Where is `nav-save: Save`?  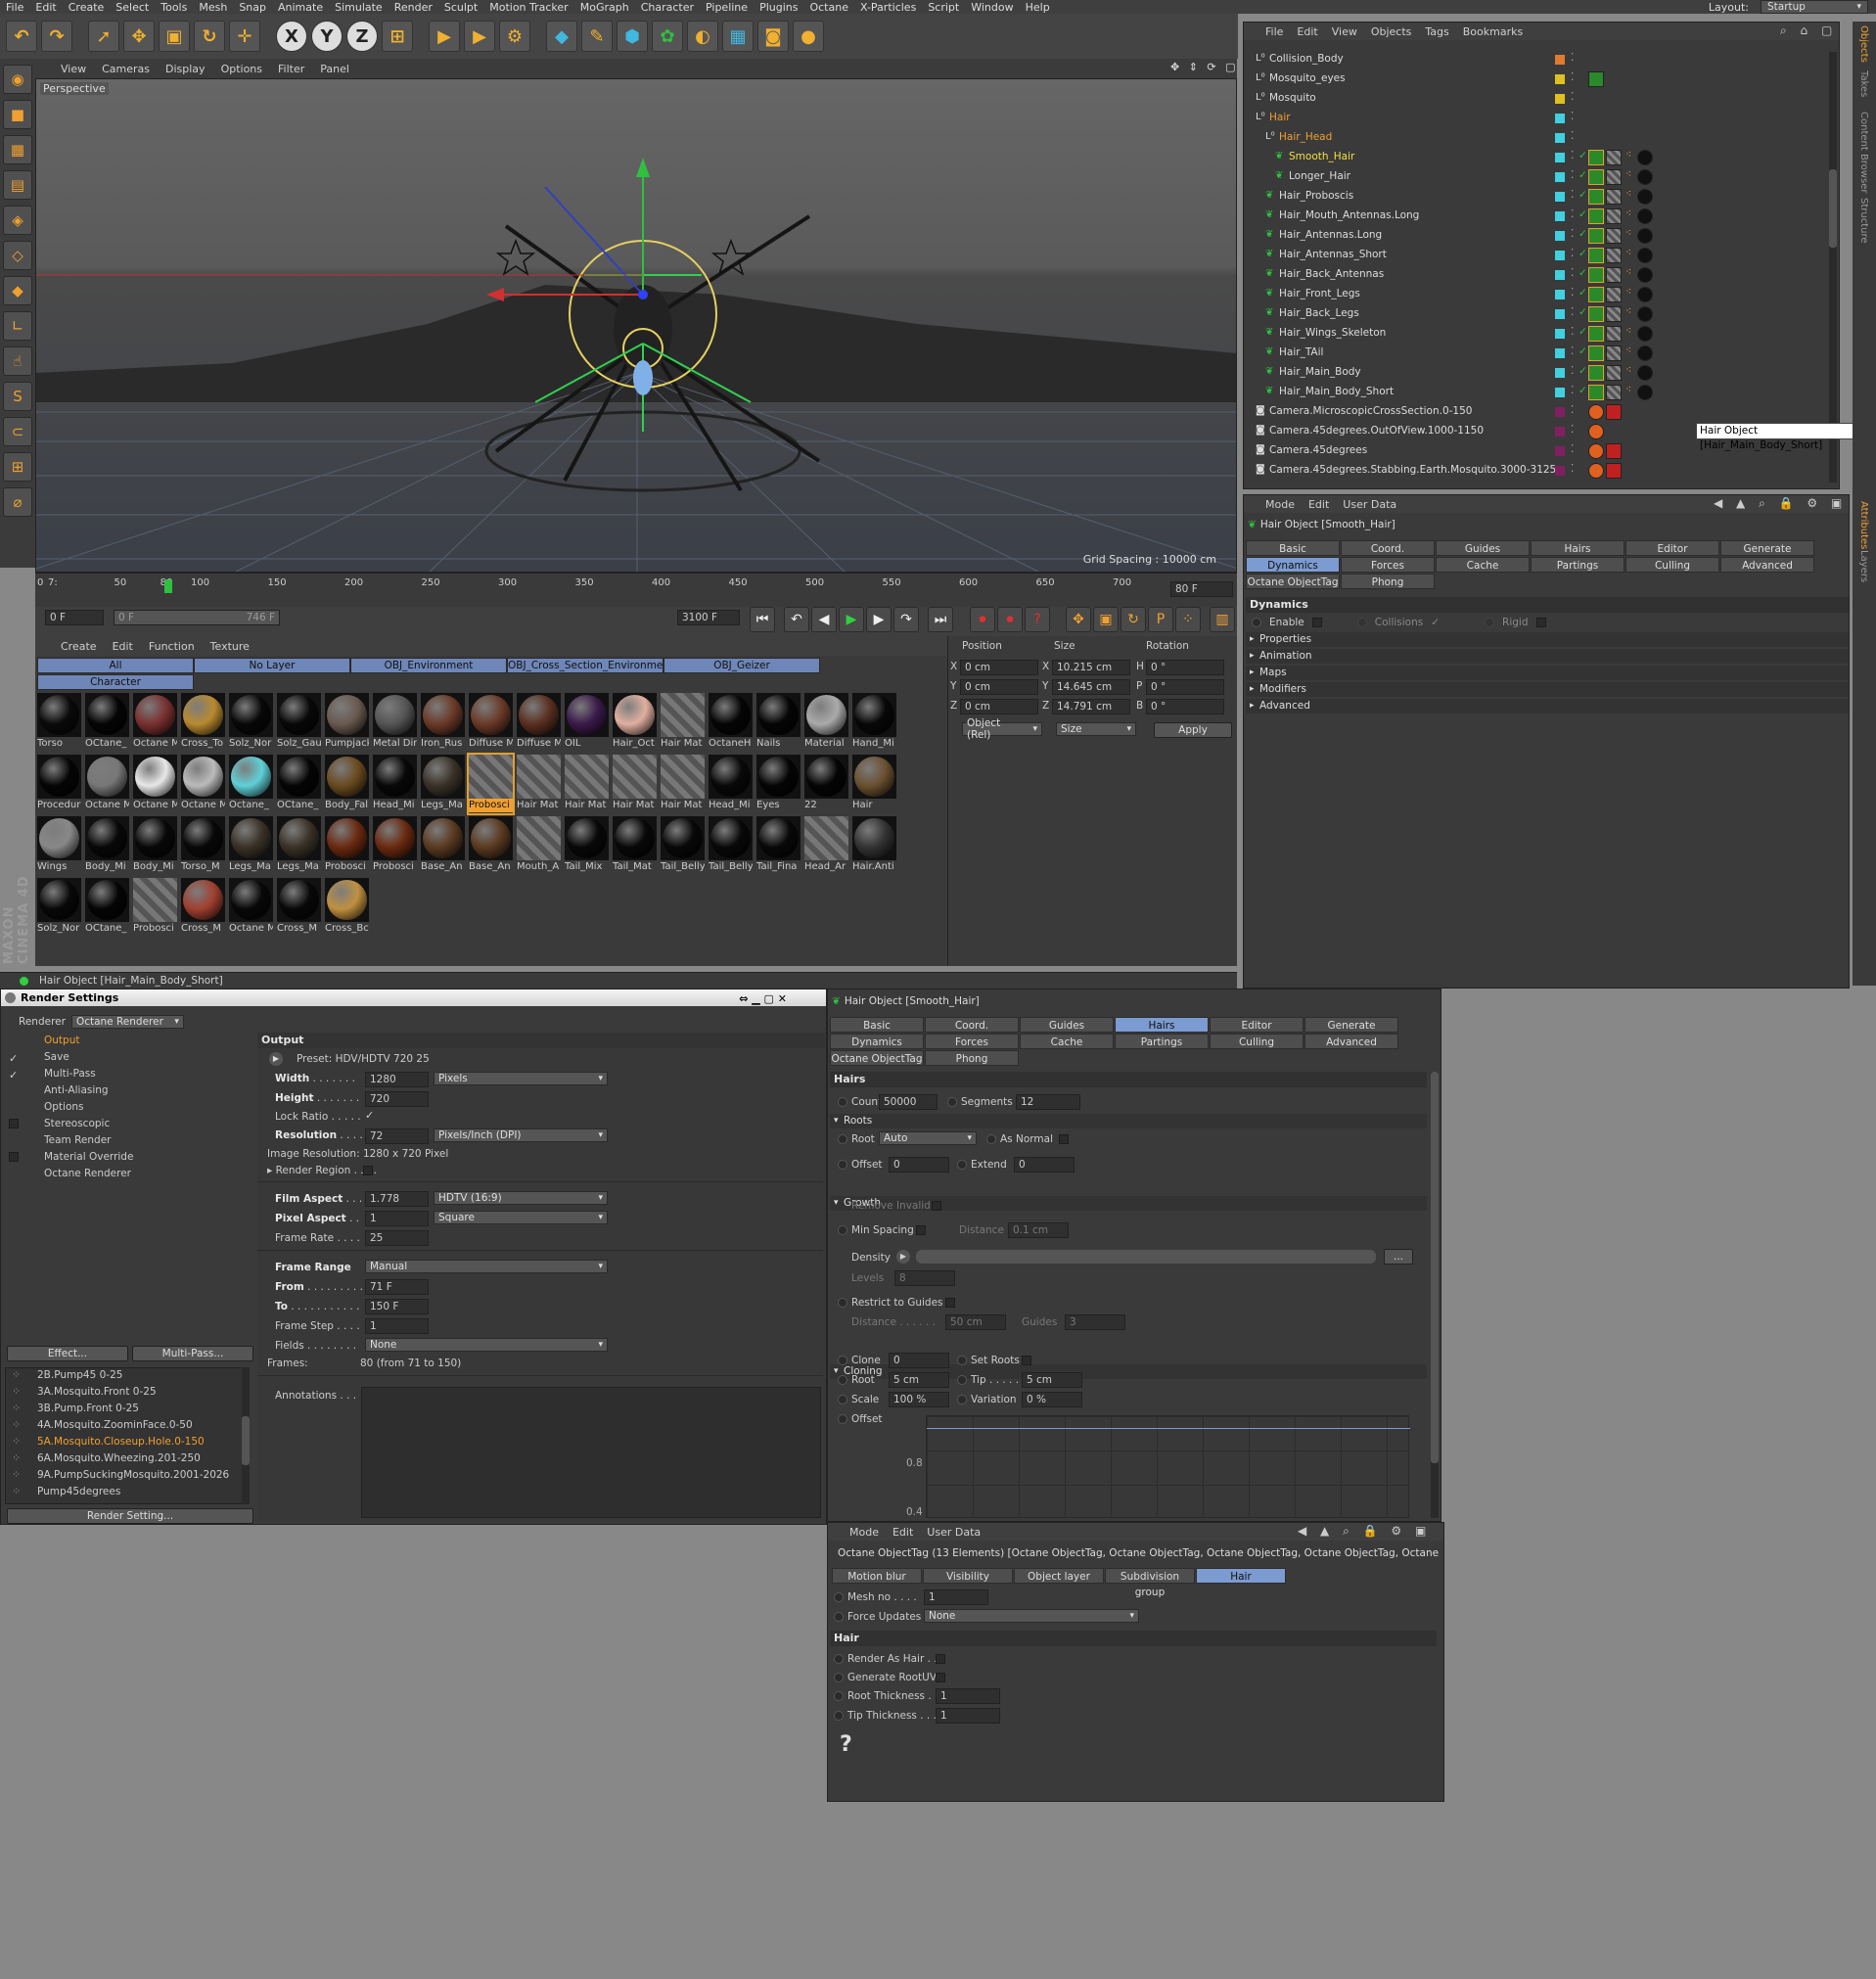
nav-save: Save is located at coordinates (56, 1057).